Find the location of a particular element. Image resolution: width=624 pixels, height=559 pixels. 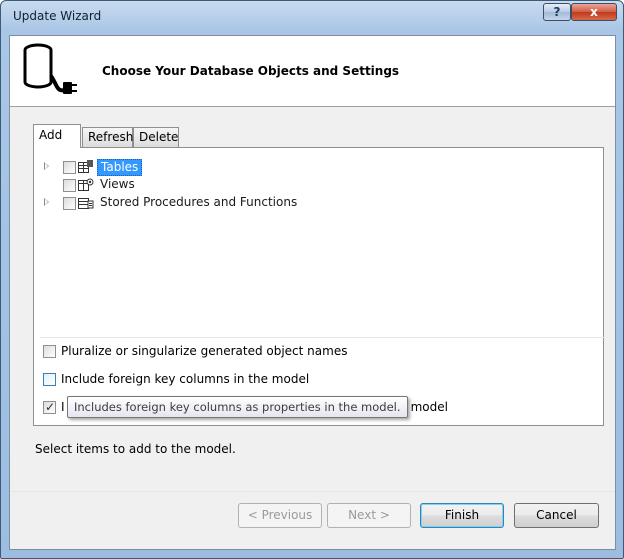

tab-refresh: Refresh is located at coordinates (107, 137).